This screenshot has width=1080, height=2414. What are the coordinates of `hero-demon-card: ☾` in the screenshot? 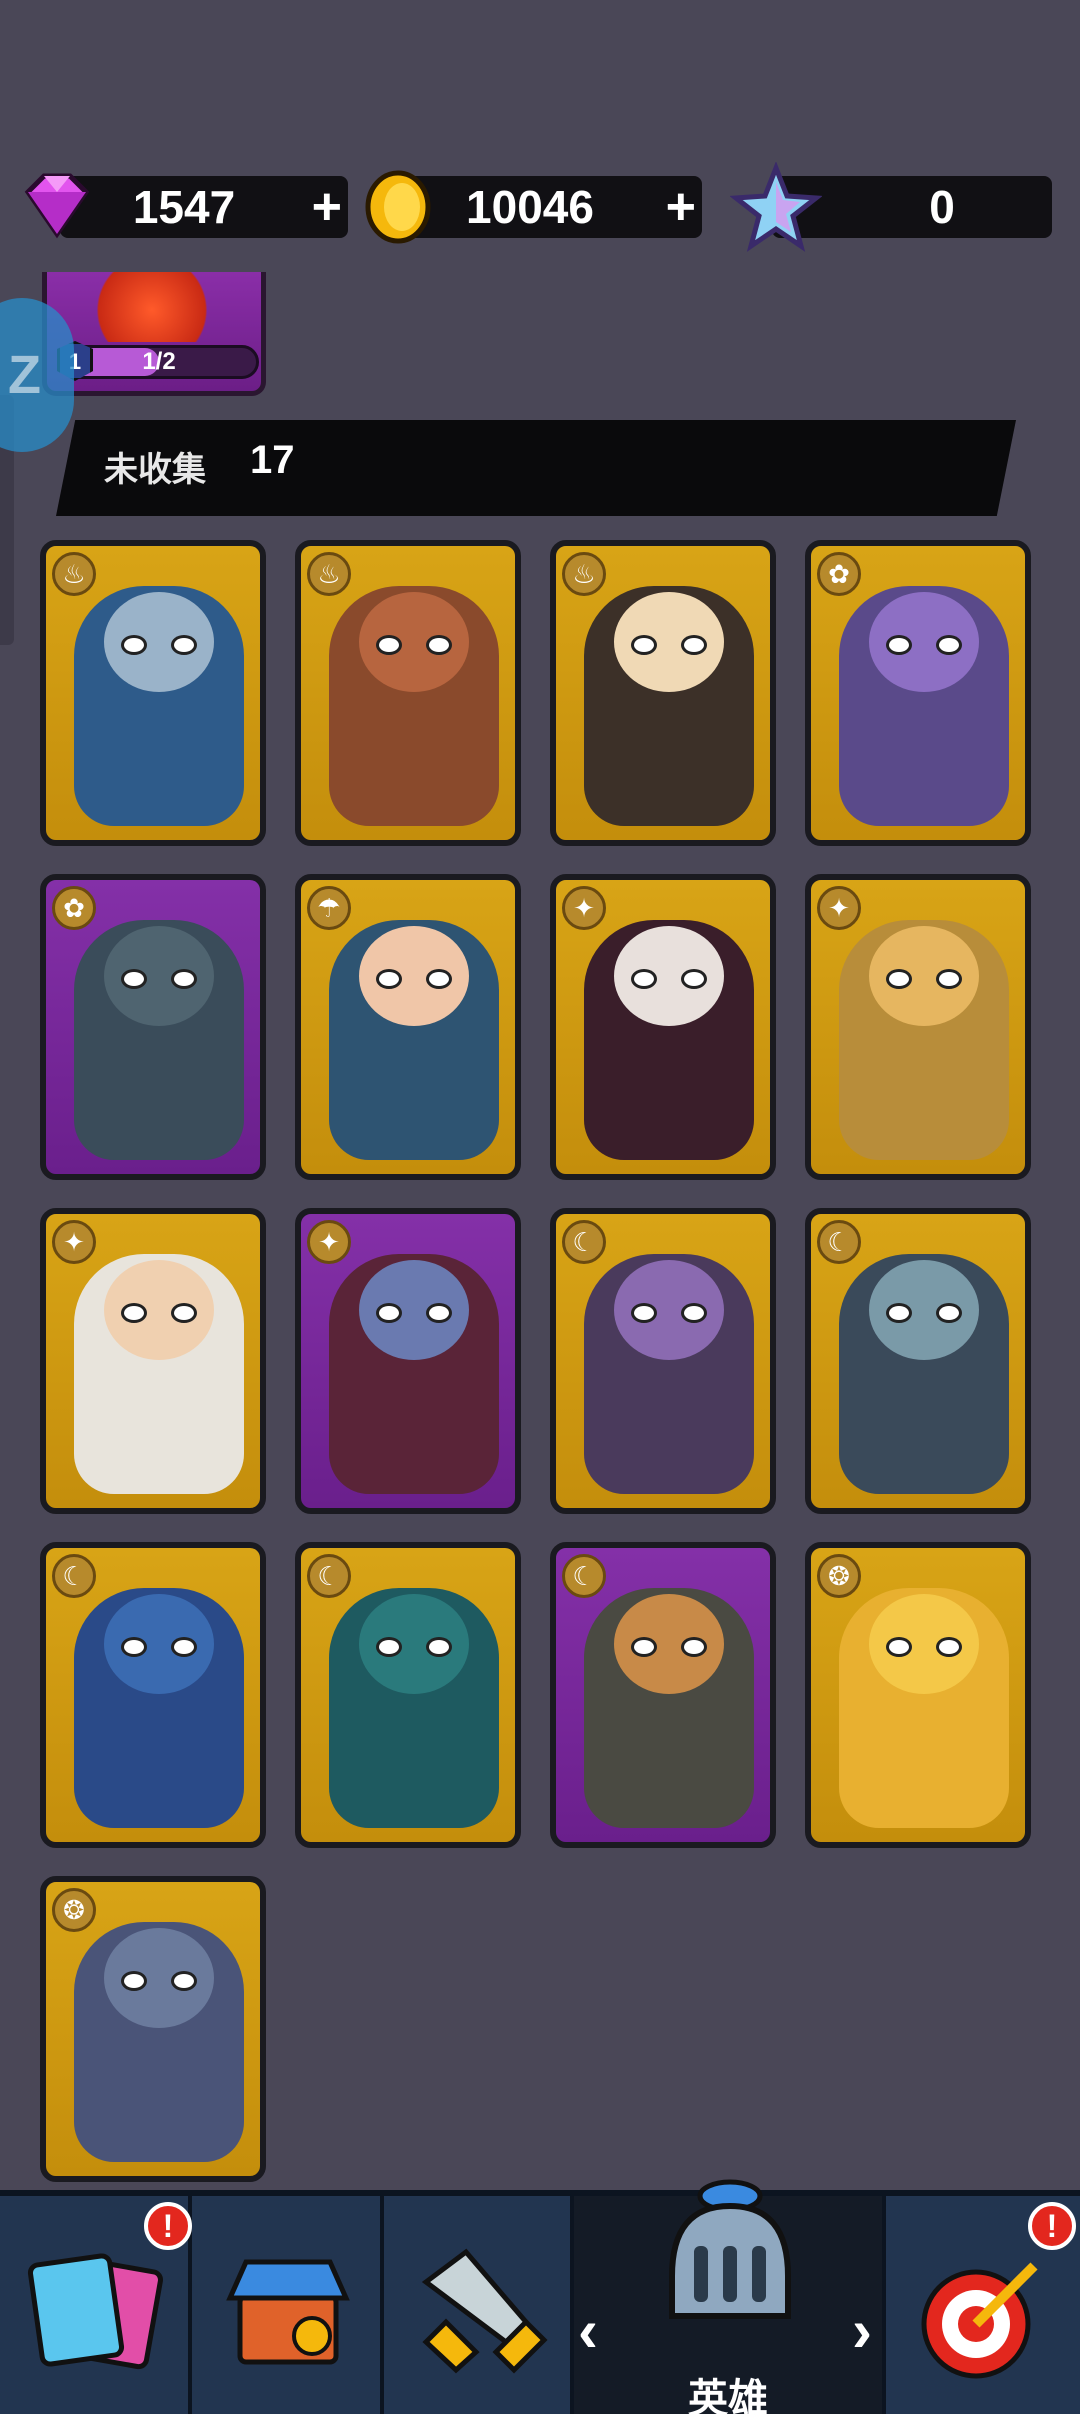 It's located at (663, 1361).